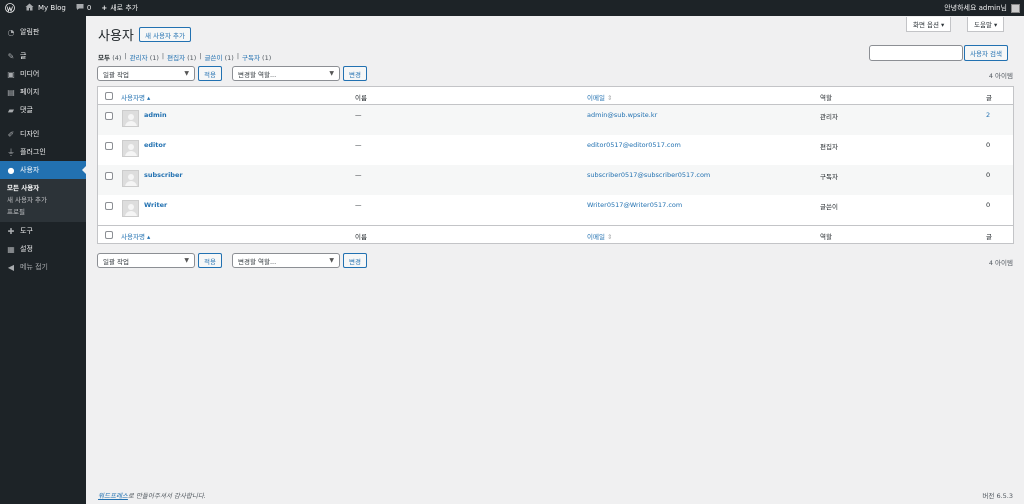 This screenshot has width=1024, height=504. I want to click on username-link: subscriber, so click(163, 175).